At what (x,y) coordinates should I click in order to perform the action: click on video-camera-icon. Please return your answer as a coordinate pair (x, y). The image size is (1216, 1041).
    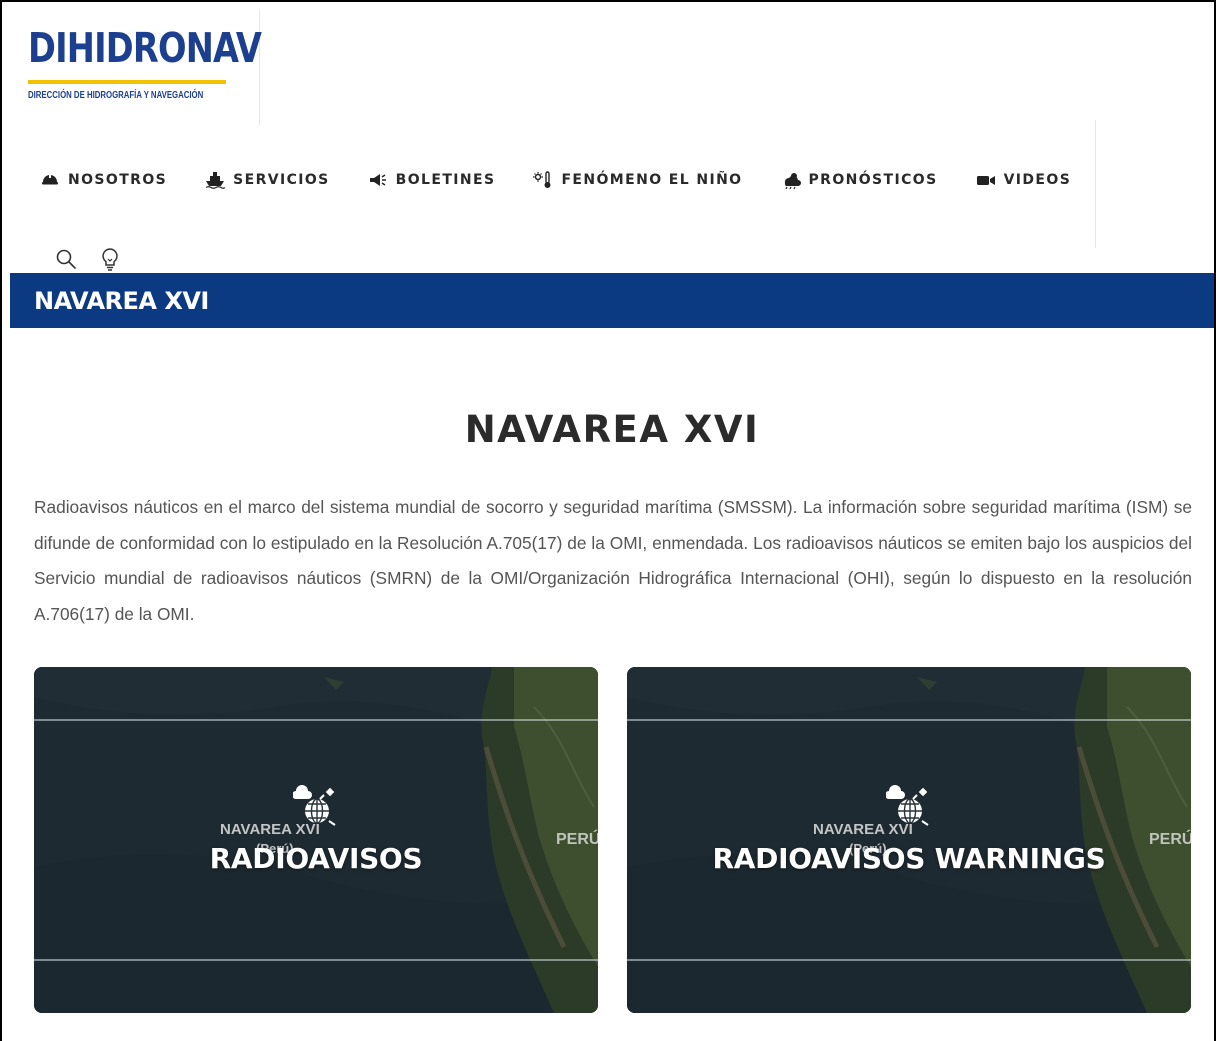
    Looking at the image, I should click on (986, 180).